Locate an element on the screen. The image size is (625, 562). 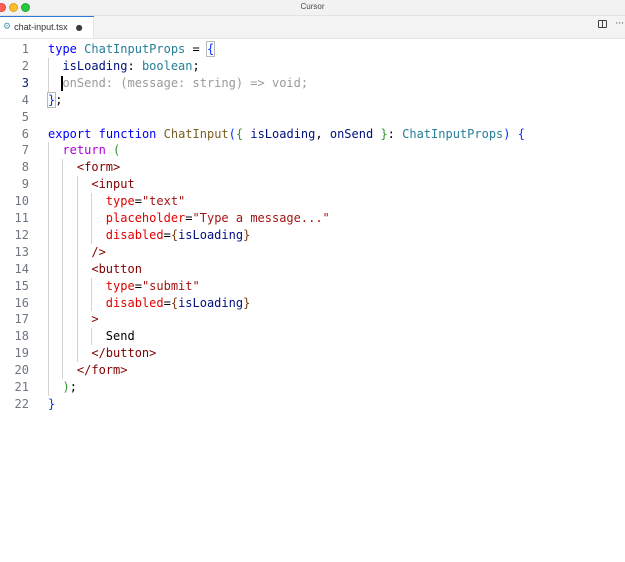
line-number: 21 is located at coordinates (21, 387).